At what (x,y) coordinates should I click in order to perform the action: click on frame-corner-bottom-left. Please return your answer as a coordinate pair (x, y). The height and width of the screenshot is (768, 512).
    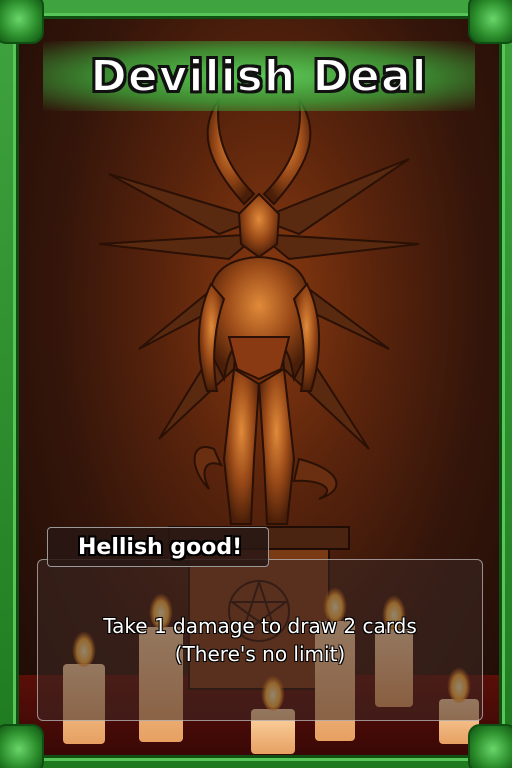
    Looking at the image, I should click on (22, 746).